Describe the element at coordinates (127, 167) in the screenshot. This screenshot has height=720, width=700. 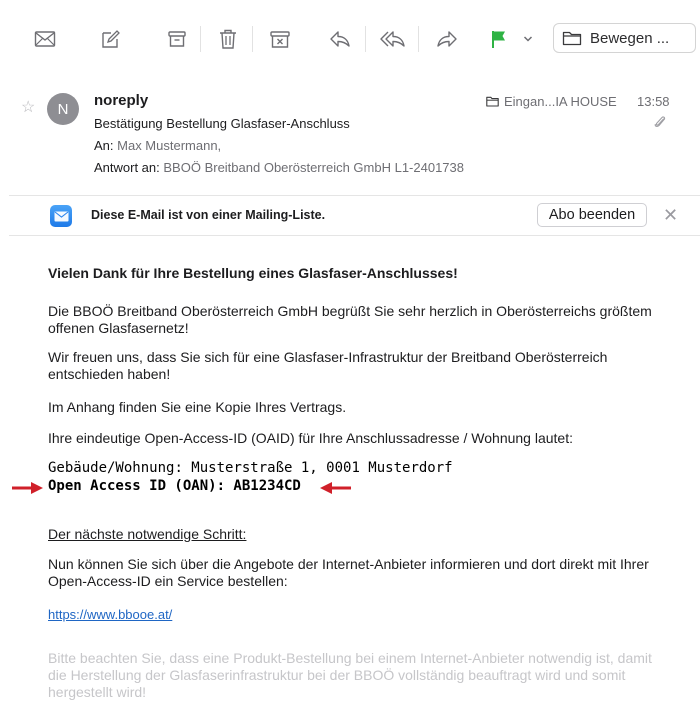
I see `reply-to-label: Antwort an:` at that location.